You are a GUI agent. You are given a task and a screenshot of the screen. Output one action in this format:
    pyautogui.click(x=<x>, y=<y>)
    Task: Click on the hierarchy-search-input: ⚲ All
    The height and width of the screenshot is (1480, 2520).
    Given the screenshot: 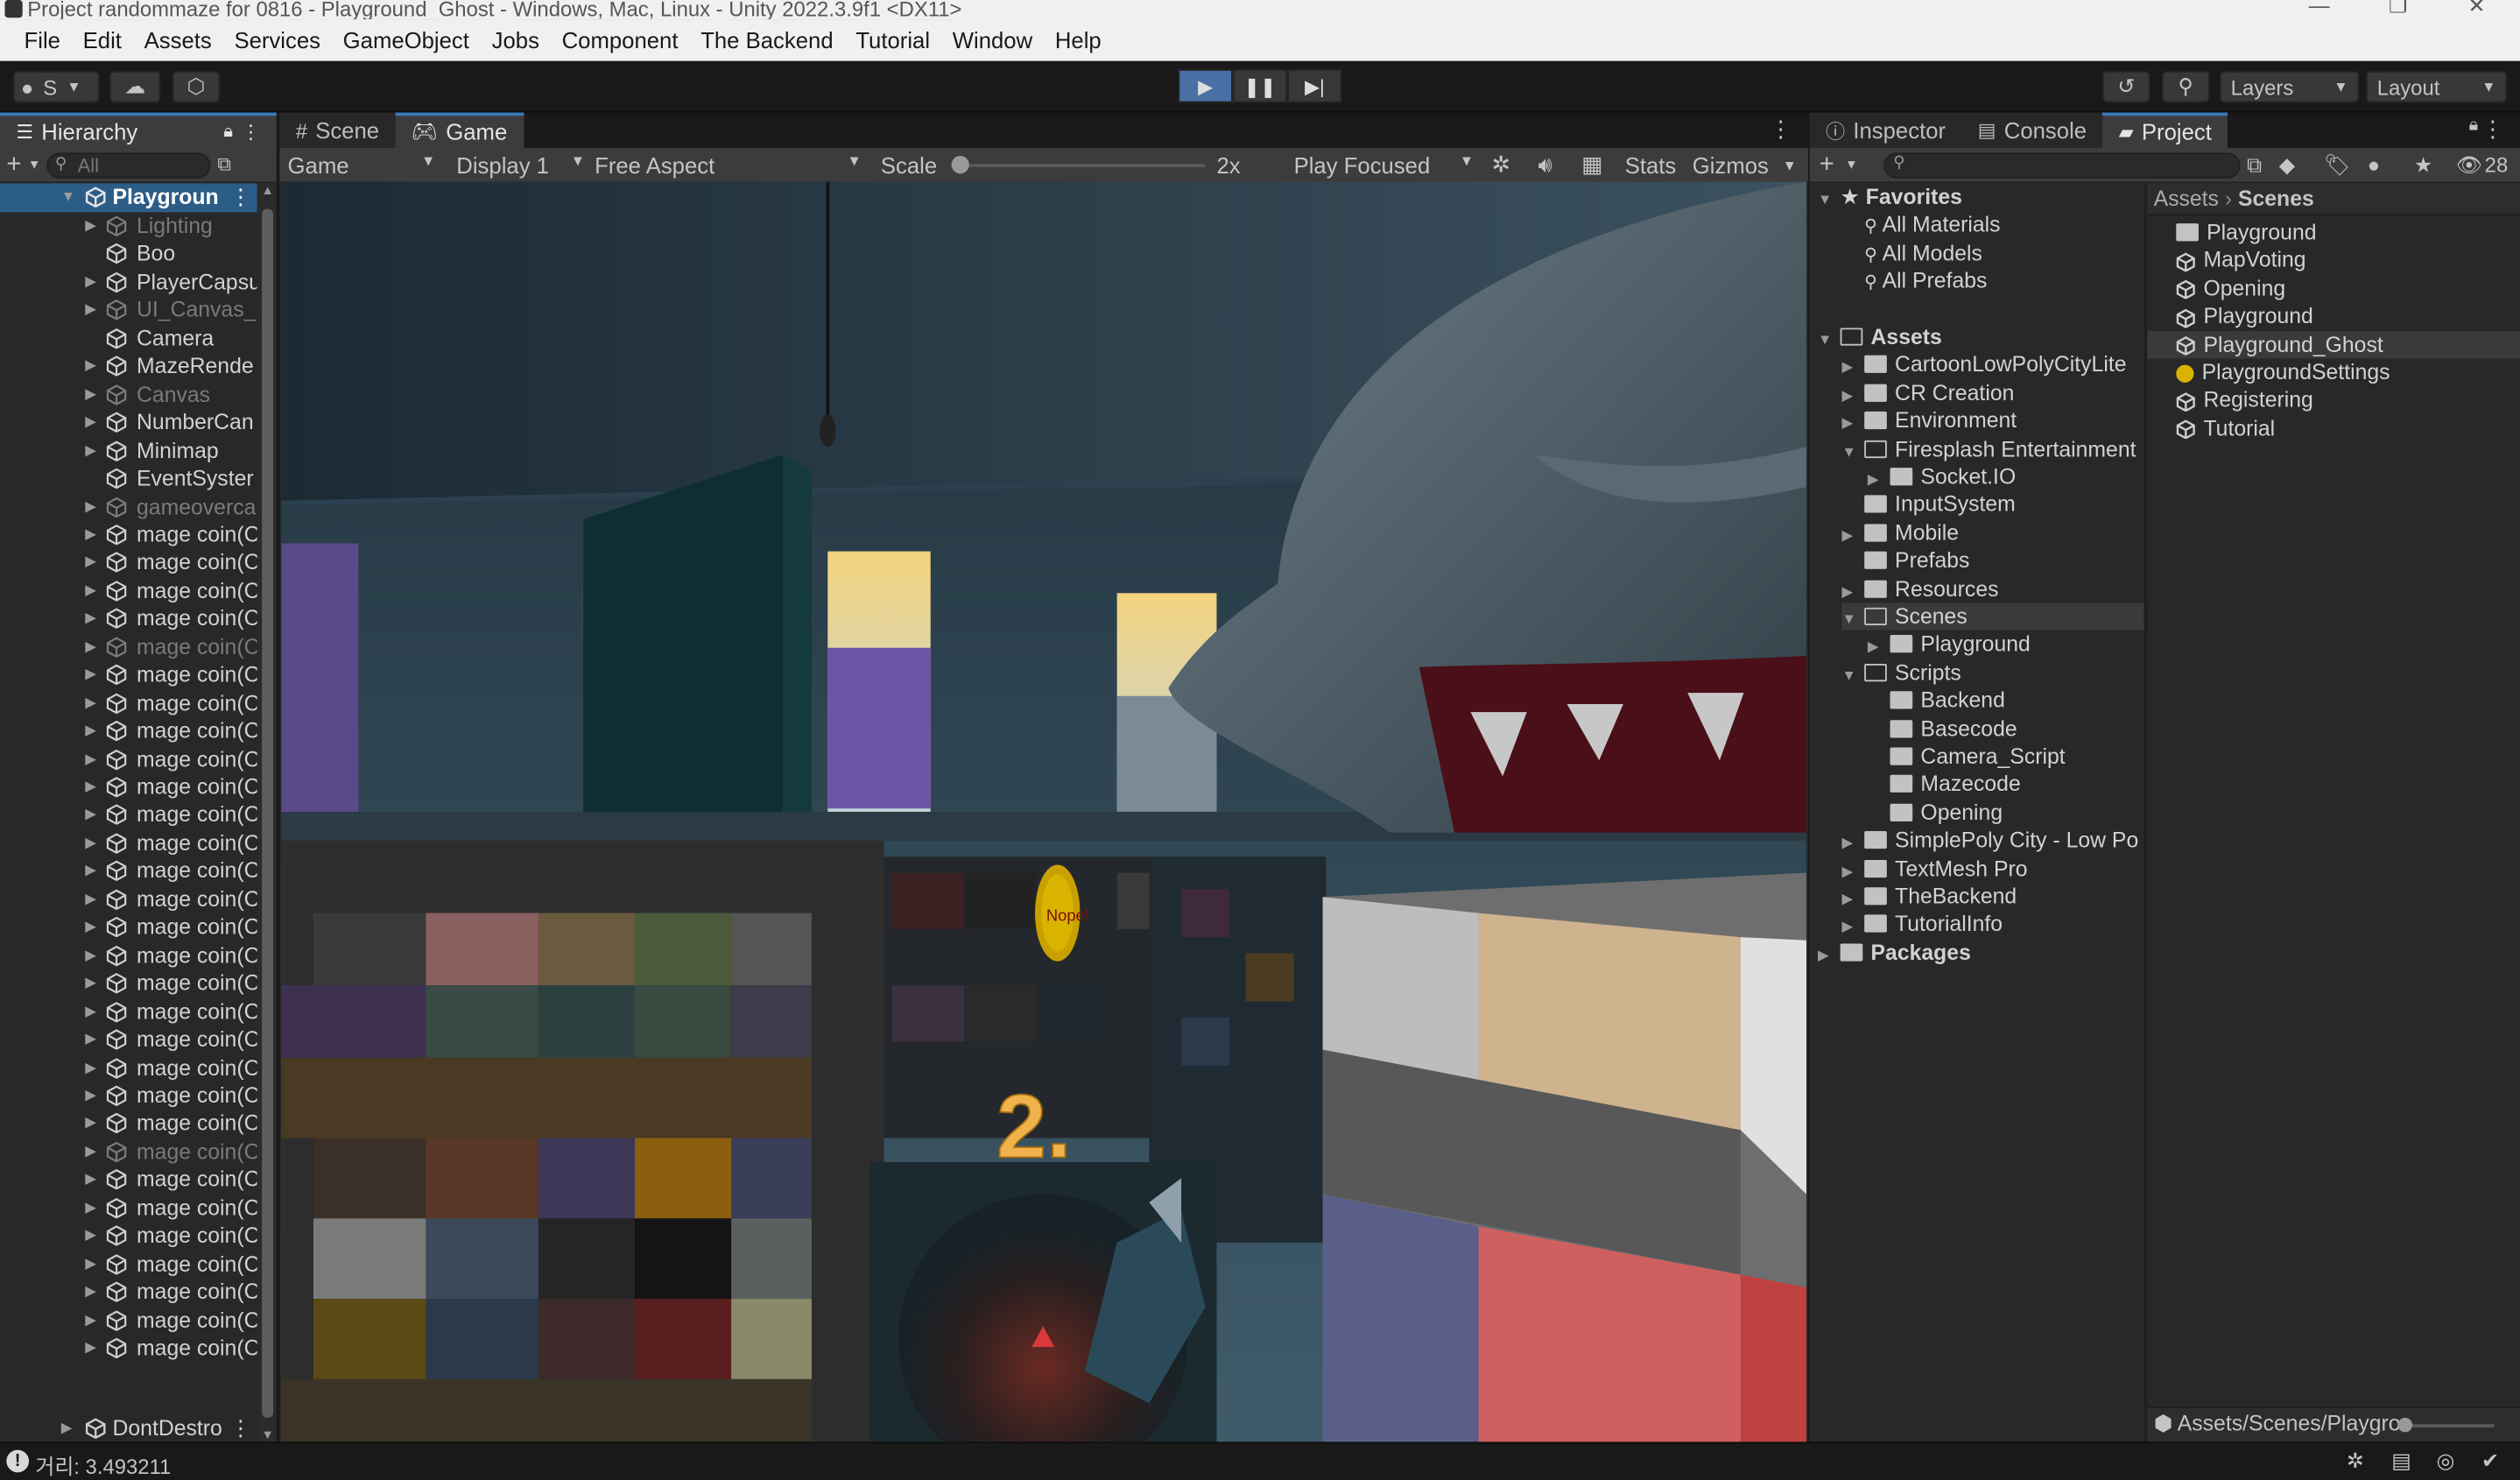 What is the action you would take?
    pyautogui.click(x=128, y=165)
    